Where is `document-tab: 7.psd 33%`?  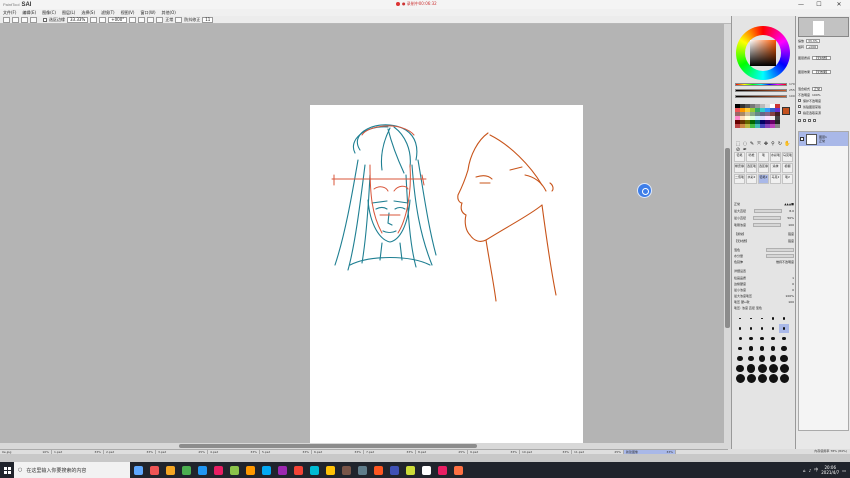 document-tab: 7.psd 33% is located at coordinates (390, 452).